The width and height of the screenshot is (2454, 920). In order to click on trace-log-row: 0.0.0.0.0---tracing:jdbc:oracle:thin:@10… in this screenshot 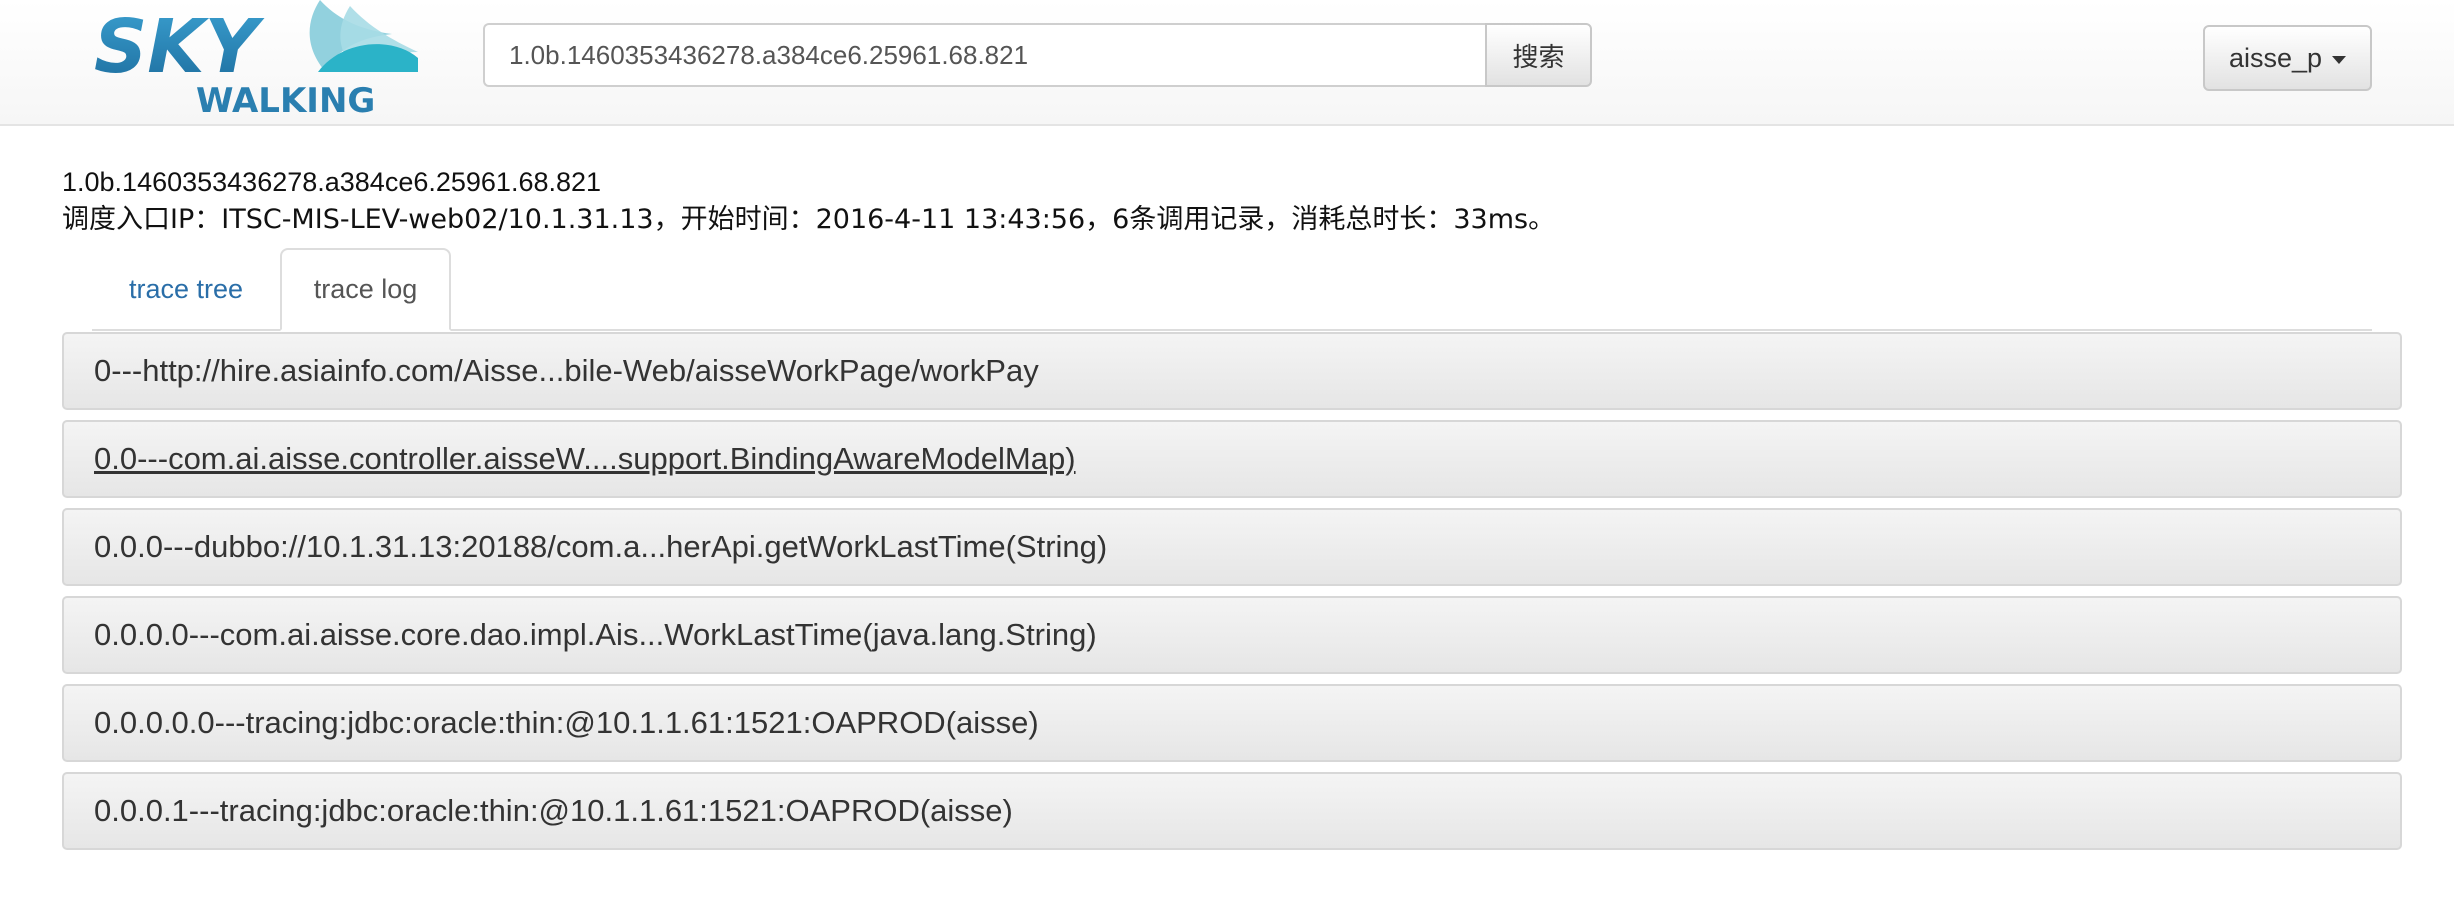, I will do `click(1232, 723)`.